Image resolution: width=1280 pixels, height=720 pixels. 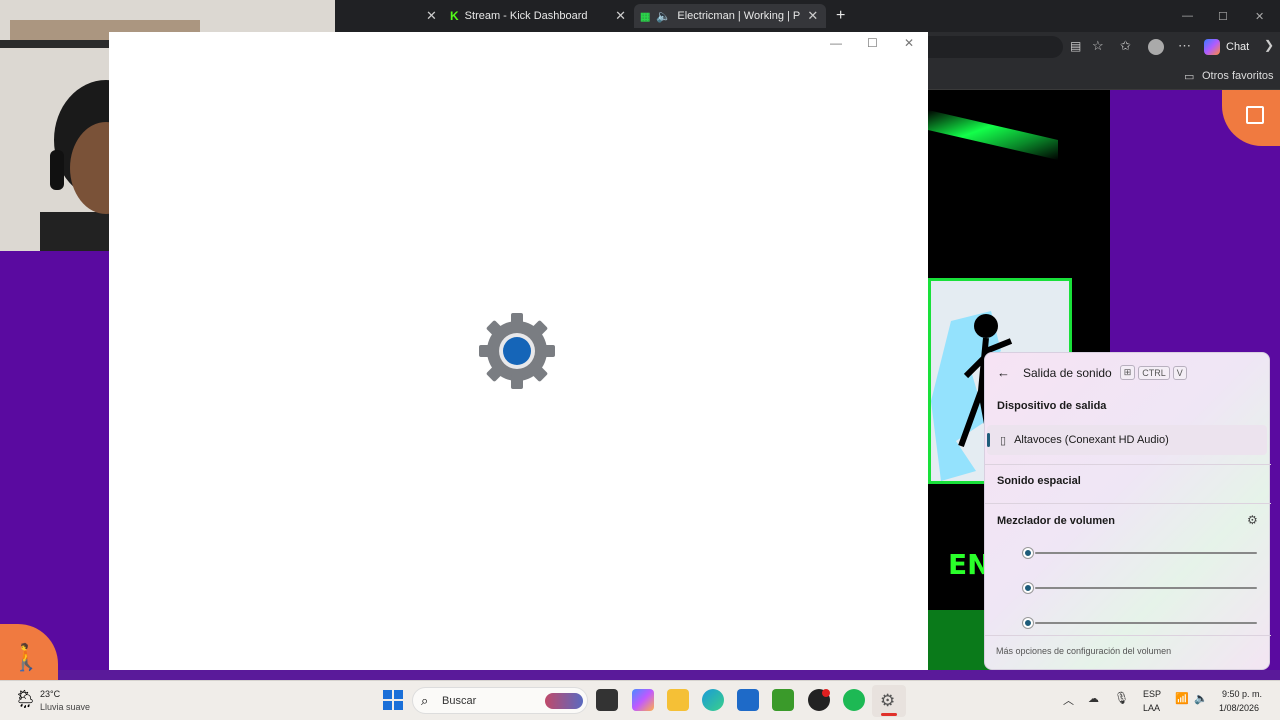 What do you see at coordinates (1152, 694) in the screenshot?
I see `language-top: ESP` at bounding box center [1152, 694].